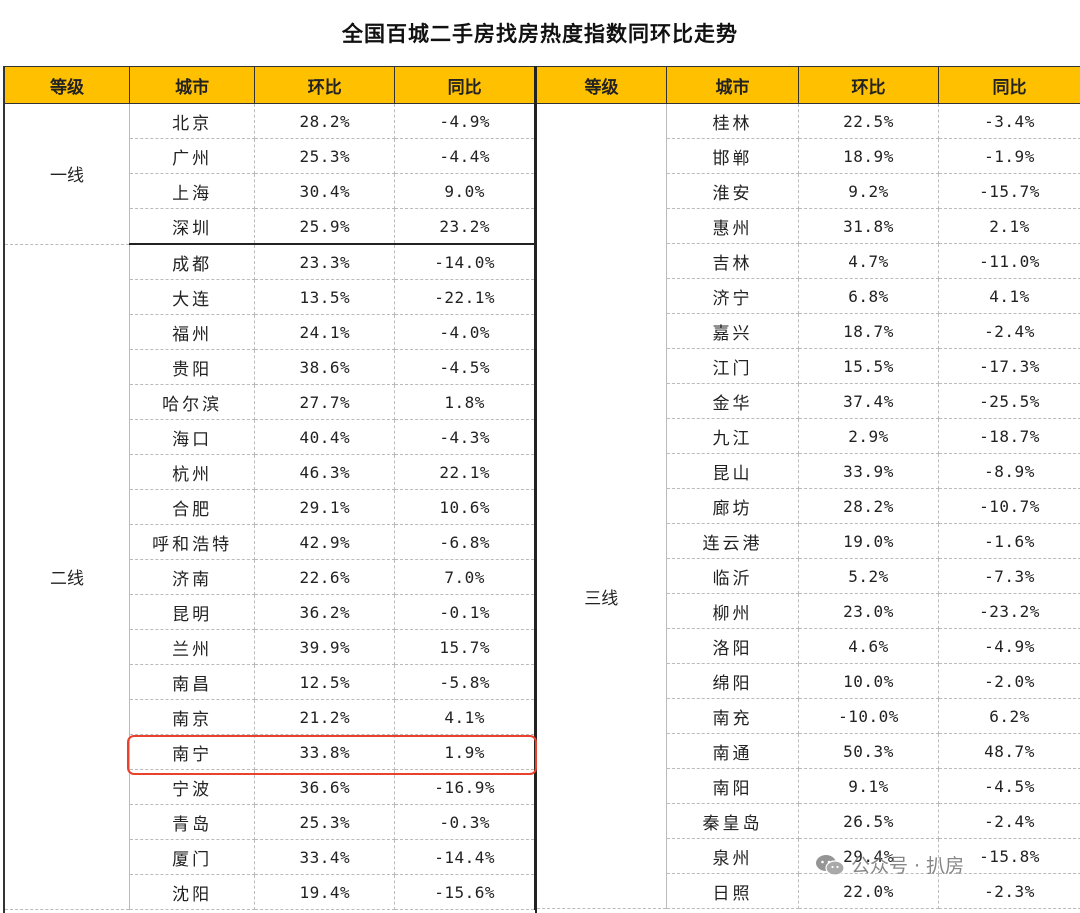 Image resolution: width=1080 pixels, height=913 pixels. I want to click on city-cell: 南昌, so click(192, 682).